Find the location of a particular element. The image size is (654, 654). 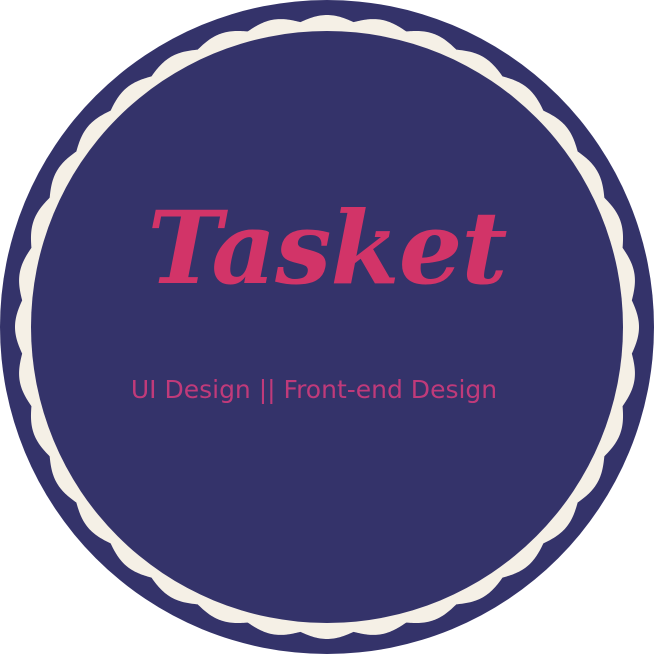

badge-subtitle: UI Design || Front-end Design is located at coordinates (314, 389).